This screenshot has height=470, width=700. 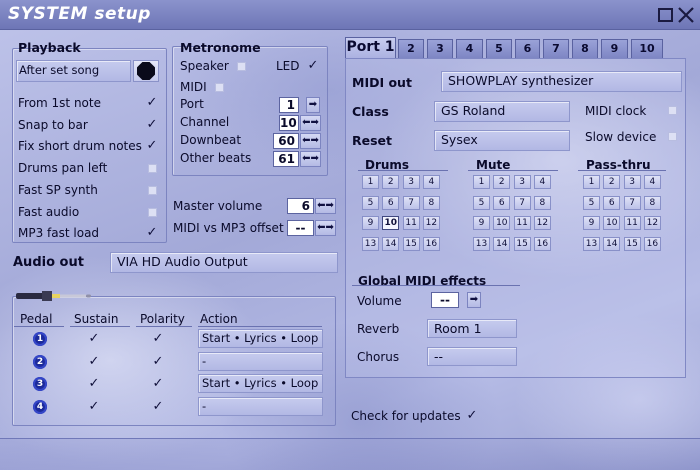 What do you see at coordinates (652, 223) in the screenshot?
I see `passthru-channel-12-button: 12` at bounding box center [652, 223].